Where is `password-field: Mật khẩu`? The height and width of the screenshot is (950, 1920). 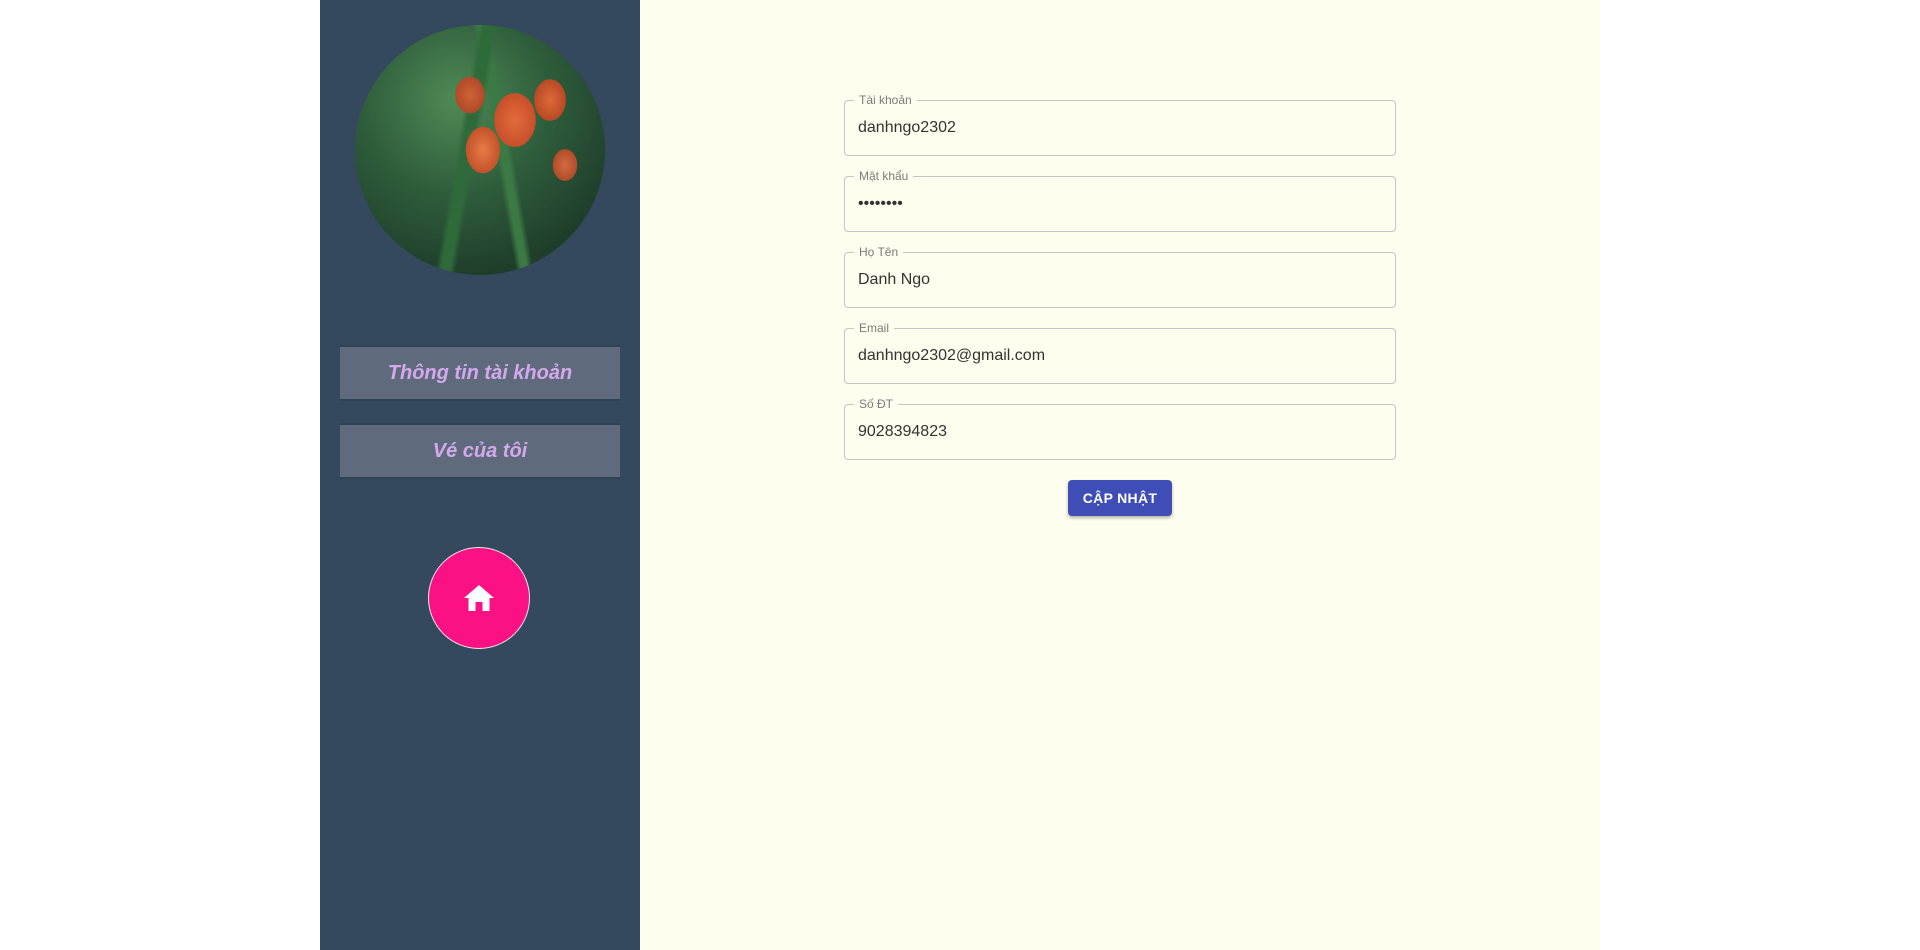 password-field: Mật khẩu is located at coordinates (1120, 200).